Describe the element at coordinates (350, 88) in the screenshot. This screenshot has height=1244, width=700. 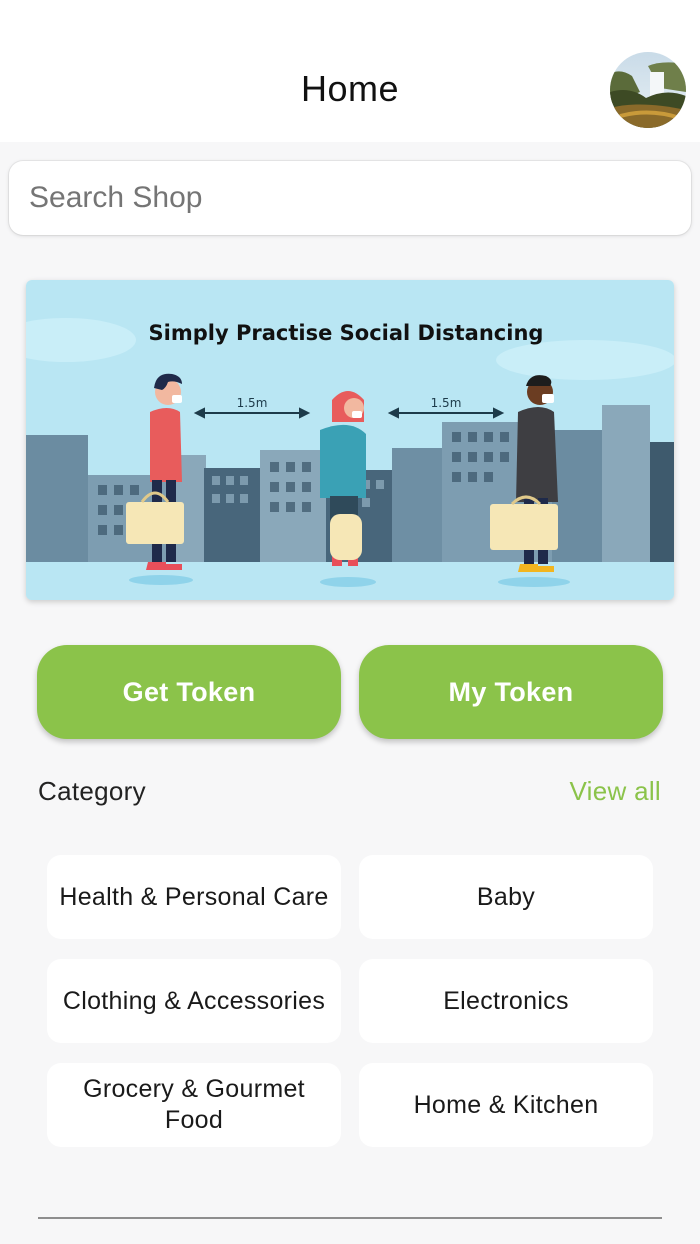
I see `page-title: Home` at that location.